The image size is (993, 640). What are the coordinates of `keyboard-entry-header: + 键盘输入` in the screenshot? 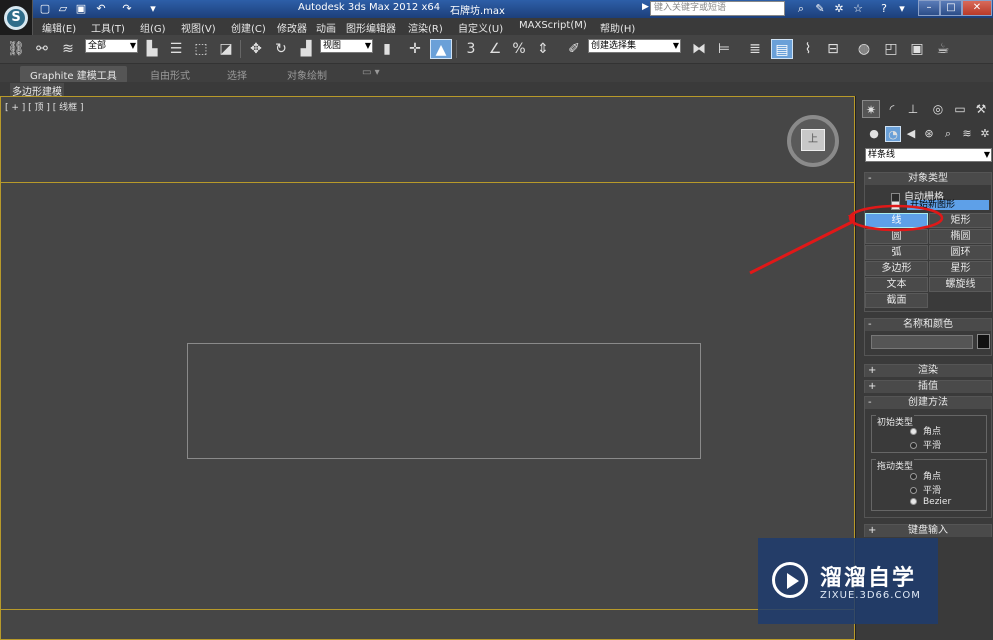 It's located at (928, 531).